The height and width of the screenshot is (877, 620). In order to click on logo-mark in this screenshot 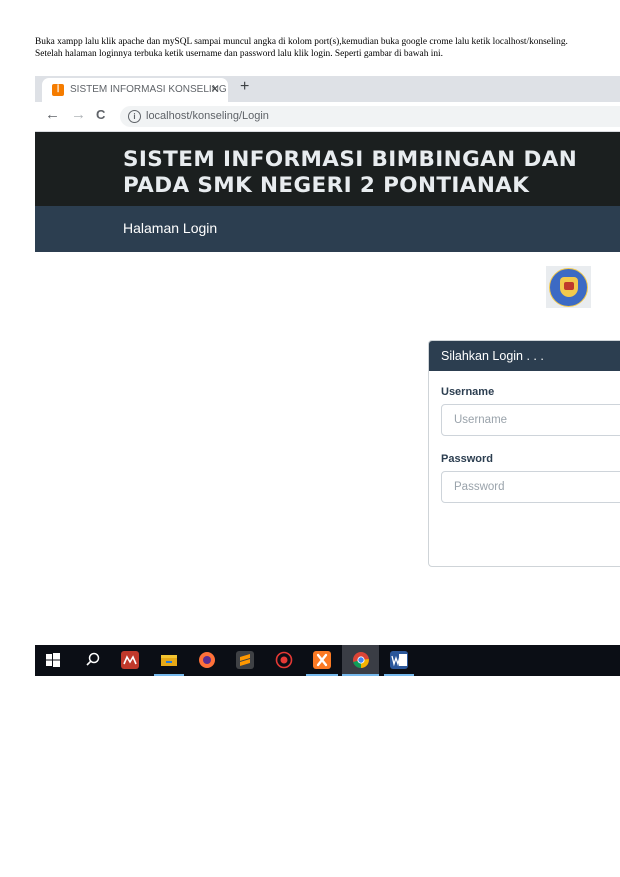, I will do `click(569, 286)`.